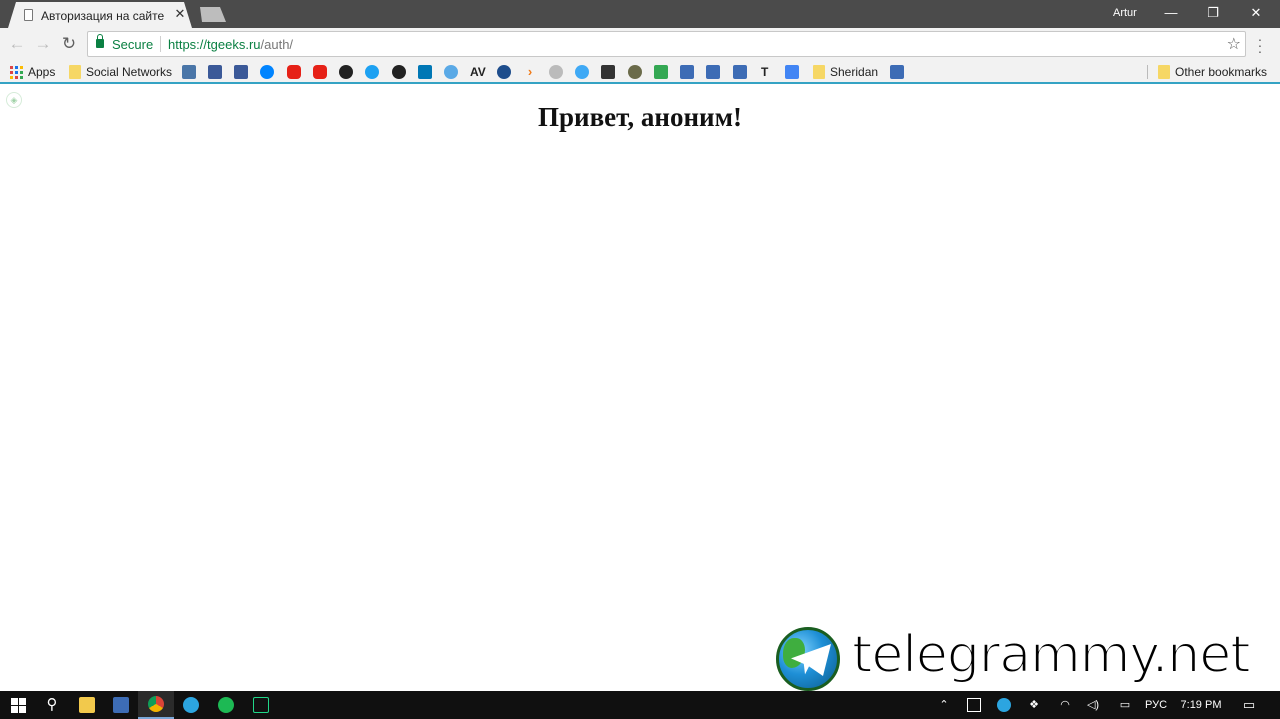 The width and height of the screenshot is (1280, 719). Describe the element at coordinates (43, 44) in the screenshot. I see `forward-button: →` at that location.